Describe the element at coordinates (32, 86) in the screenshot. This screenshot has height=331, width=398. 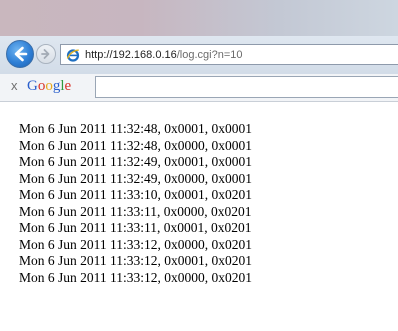
I see `google-logo-letter: G` at that location.